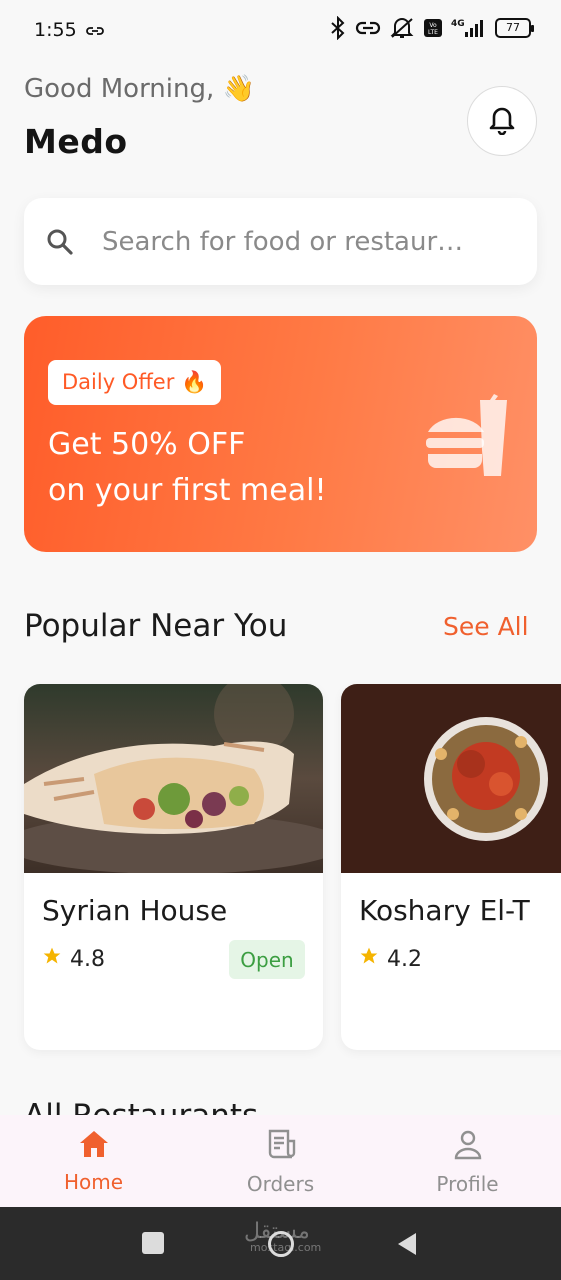  What do you see at coordinates (338, 28) in the screenshot?
I see `bluetooth-icon` at bounding box center [338, 28].